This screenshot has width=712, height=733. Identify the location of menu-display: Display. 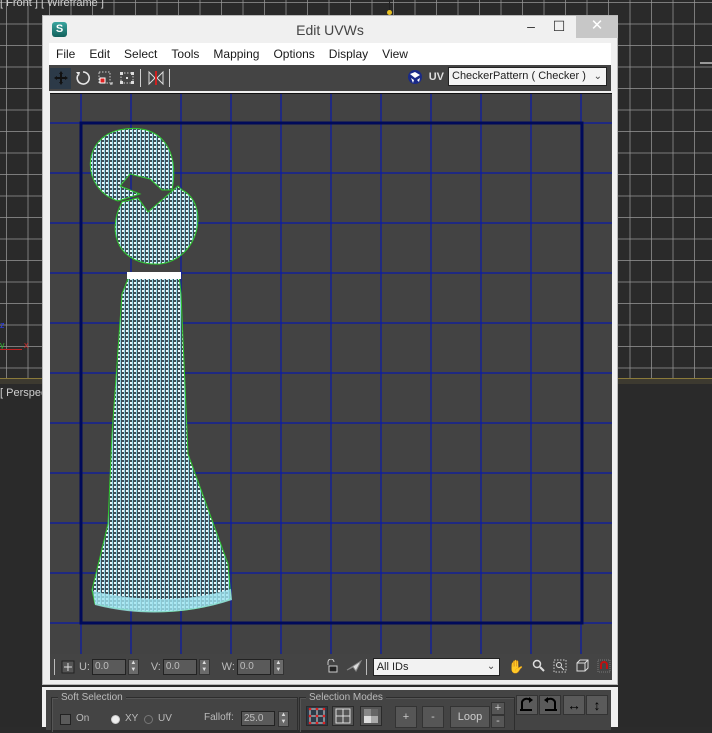
(348, 54).